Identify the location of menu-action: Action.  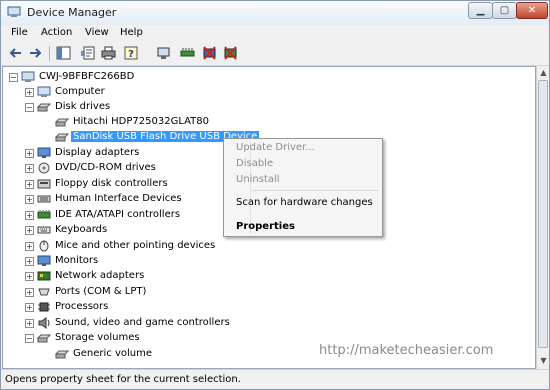
(56, 32).